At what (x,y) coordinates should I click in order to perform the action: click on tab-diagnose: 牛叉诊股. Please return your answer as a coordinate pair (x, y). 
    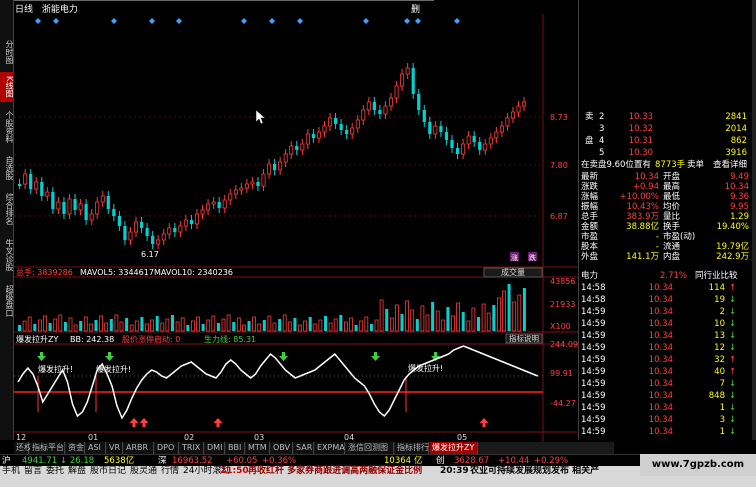
    Looking at the image, I should click on (7, 255).